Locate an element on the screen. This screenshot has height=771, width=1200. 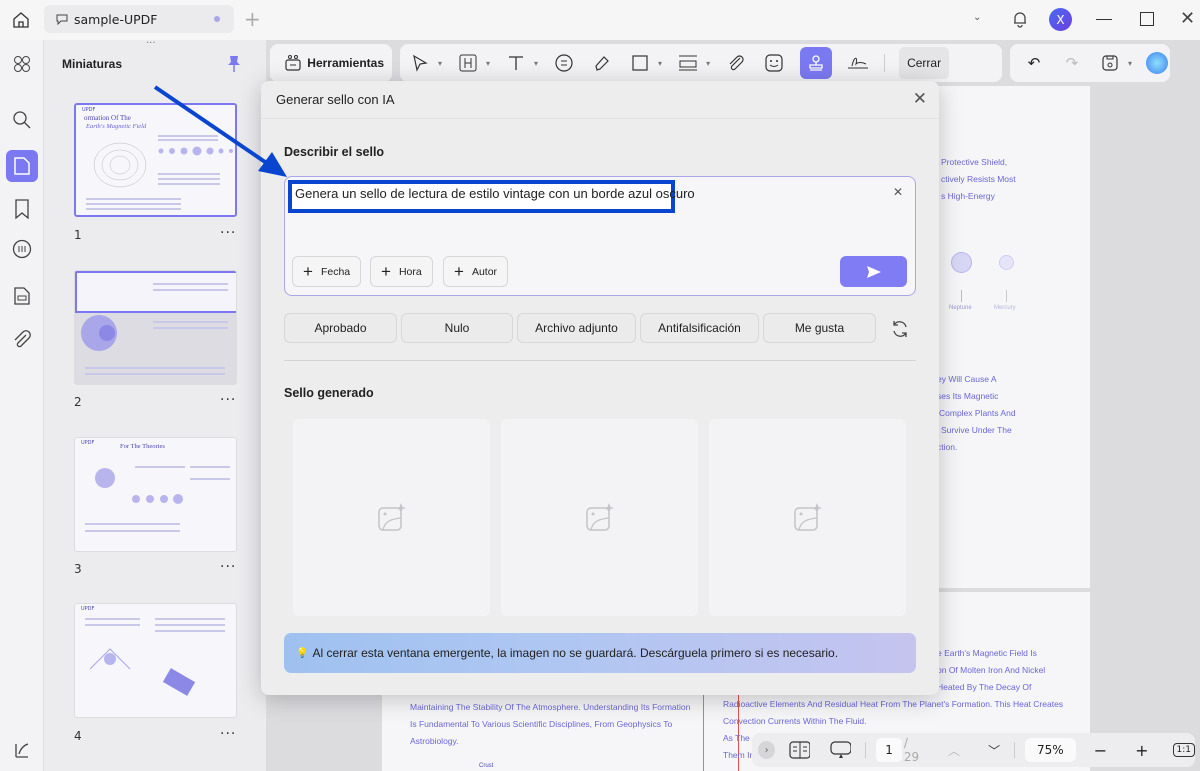
save-button is located at coordinates (1110, 63).